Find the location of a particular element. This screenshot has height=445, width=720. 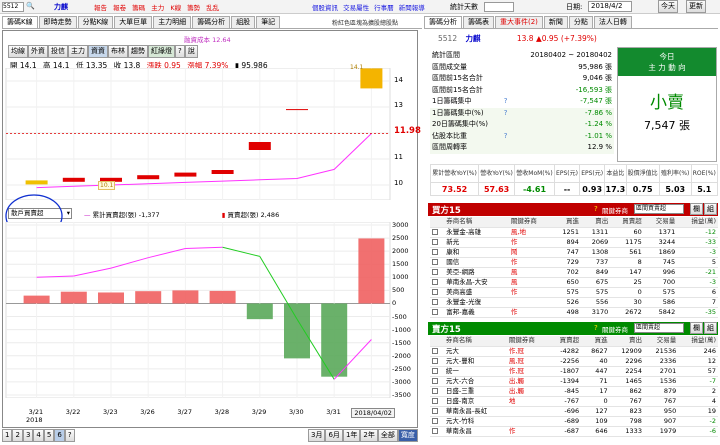

table-row: 美商高盛作 575 575 0 575 6 is located at coordinates (574, 292).